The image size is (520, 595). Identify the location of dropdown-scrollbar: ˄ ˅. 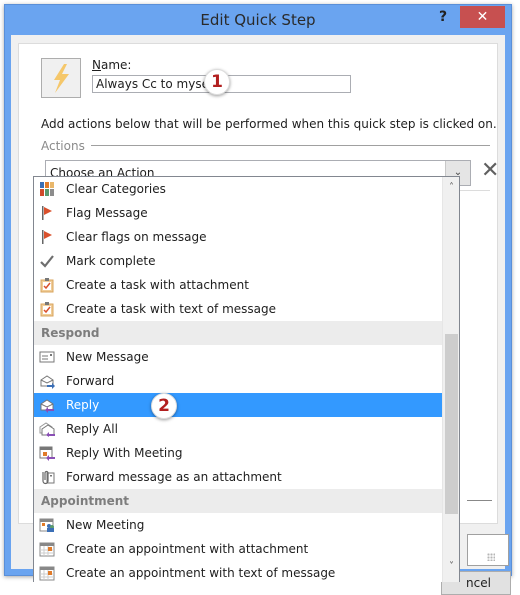
(450, 379).